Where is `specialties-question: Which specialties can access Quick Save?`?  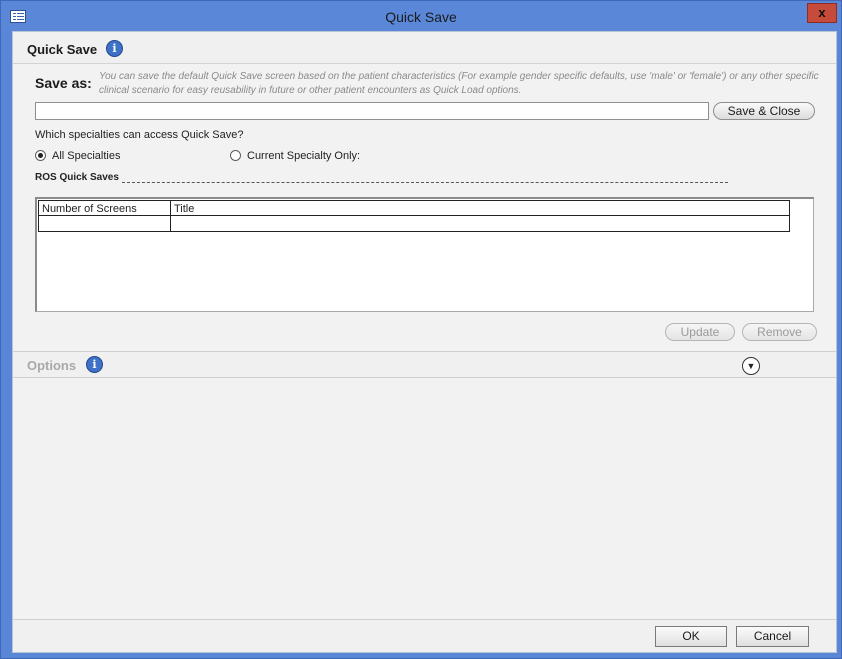
specialties-question: Which specialties can access Quick Save? is located at coordinates (139, 135).